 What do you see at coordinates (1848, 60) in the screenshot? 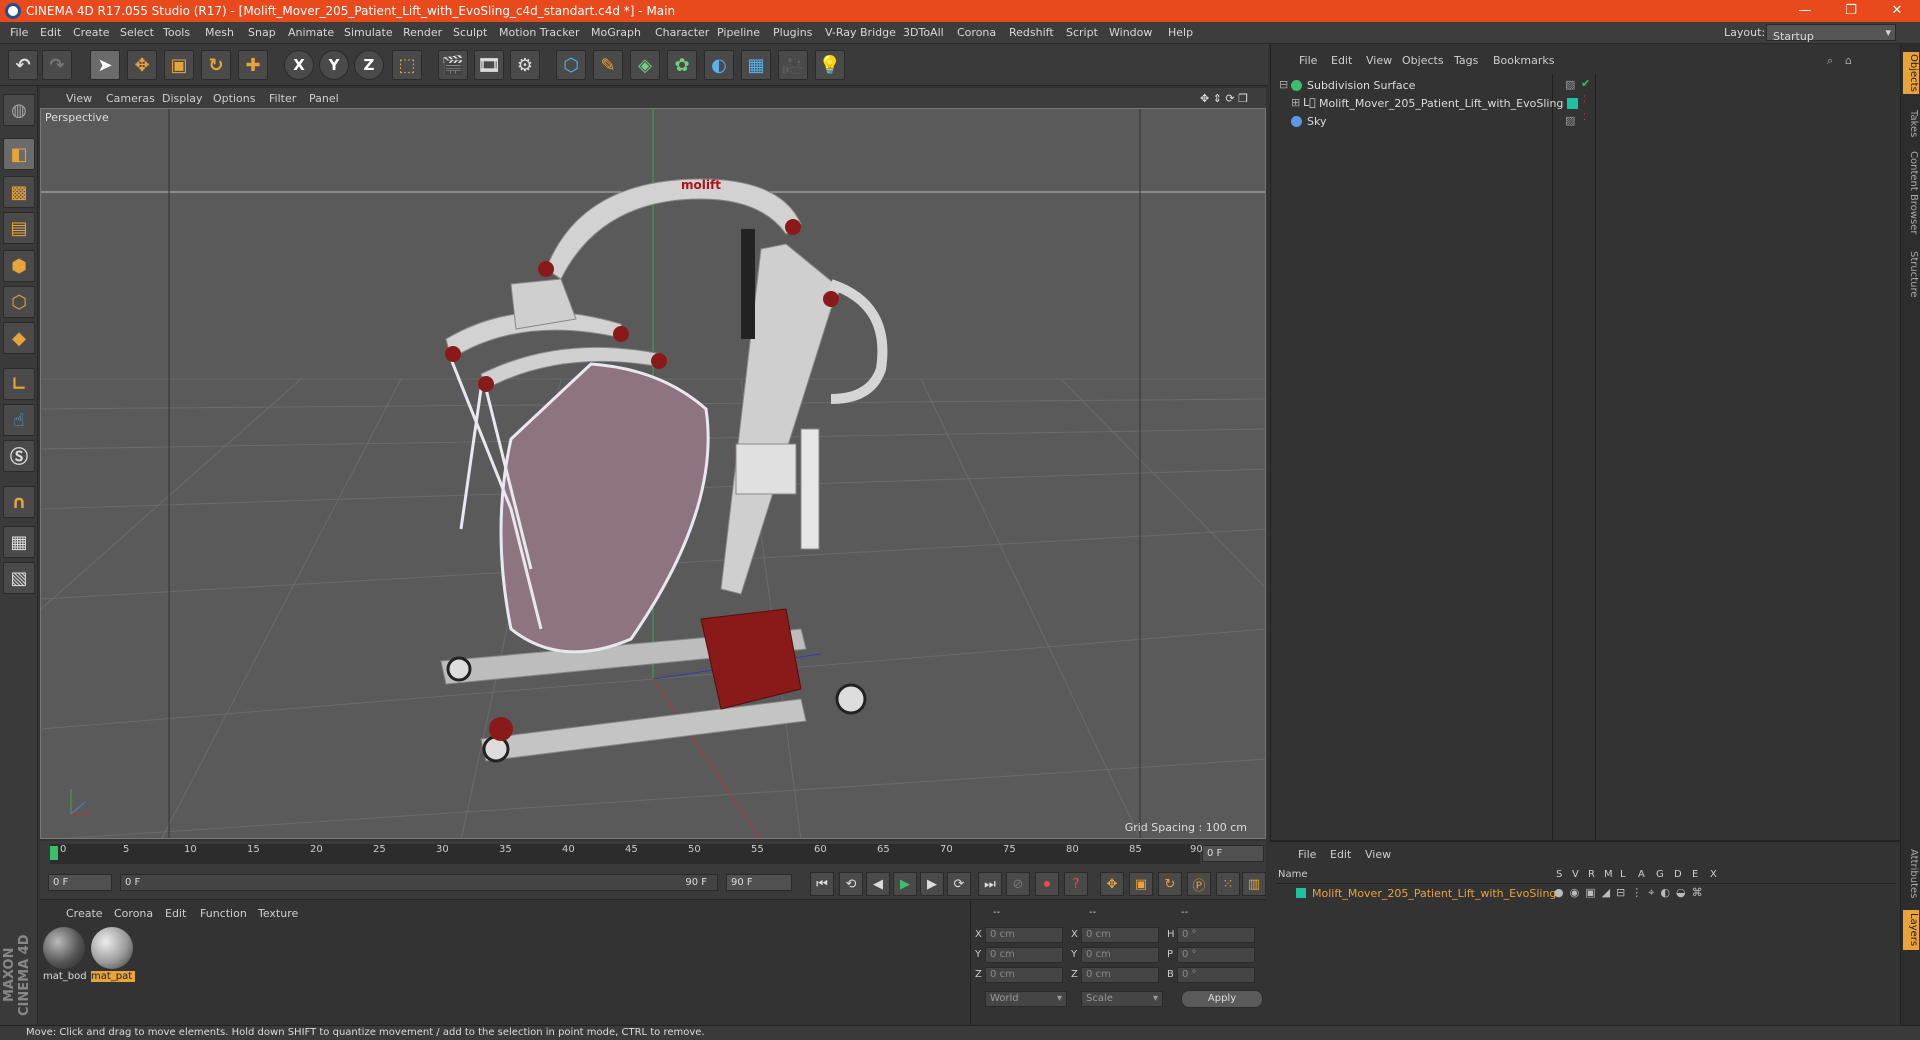
I see `home-icon: ⌂` at bounding box center [1848, 60].